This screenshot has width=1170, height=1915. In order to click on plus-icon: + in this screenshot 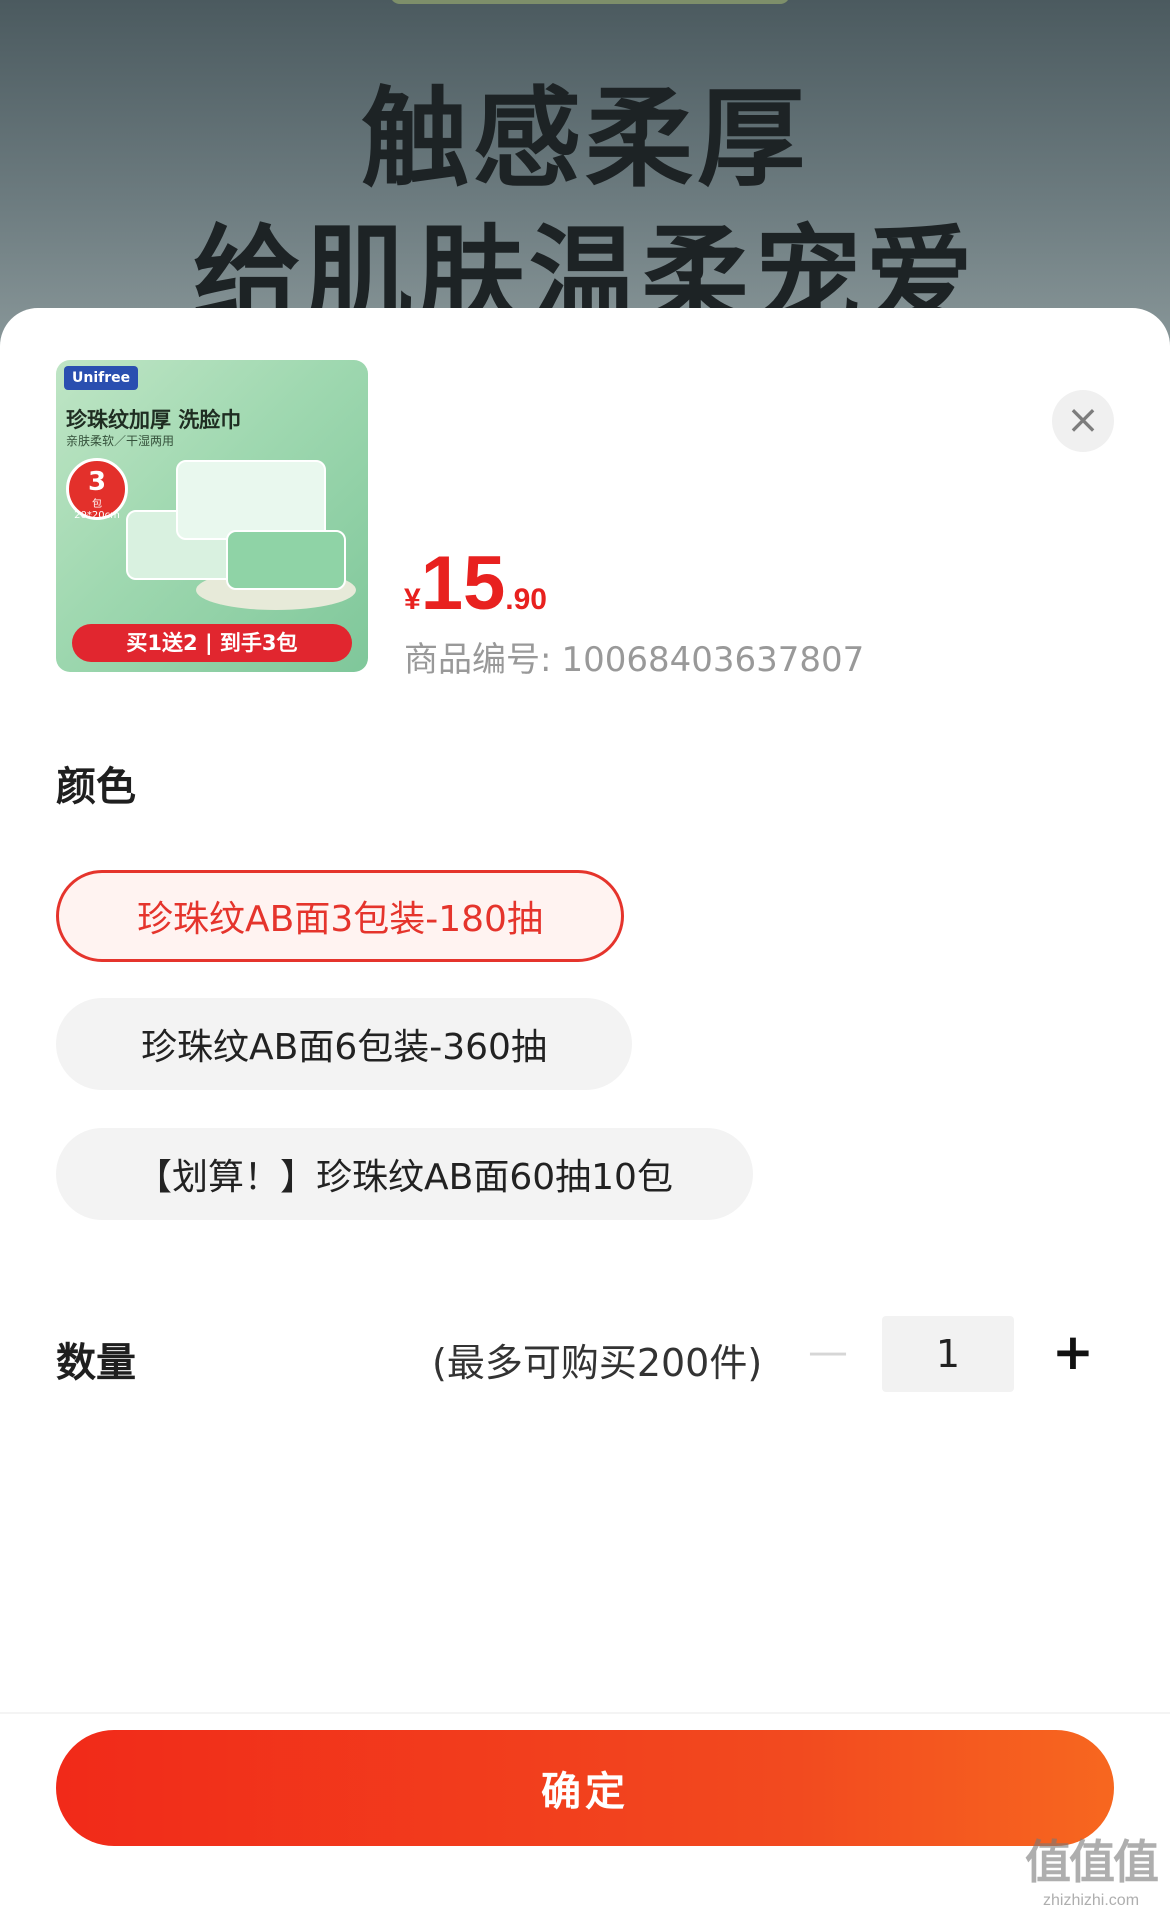, I will do `click(1073, 1352)`.